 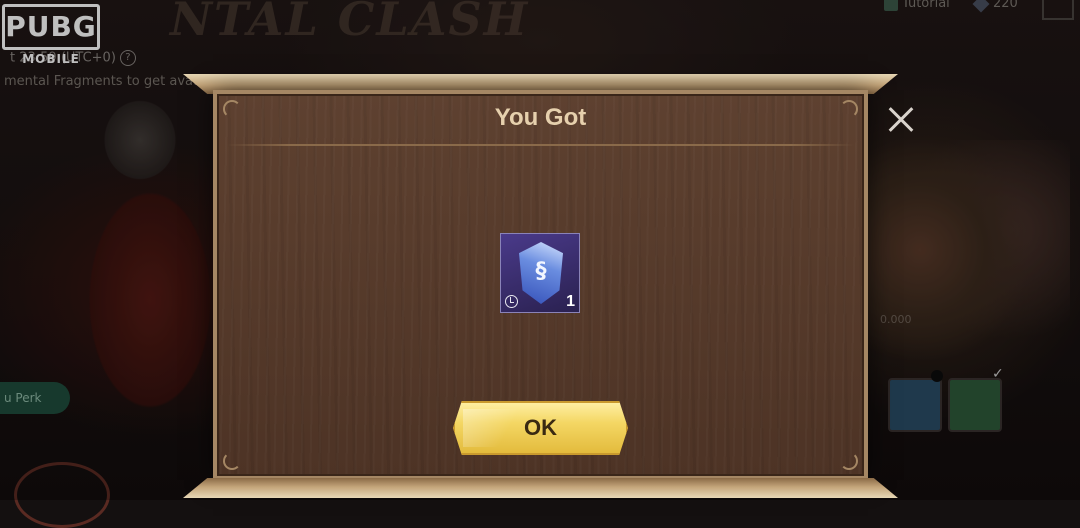 I want to click on item-quantity: 1, so click(x=570, y=301).